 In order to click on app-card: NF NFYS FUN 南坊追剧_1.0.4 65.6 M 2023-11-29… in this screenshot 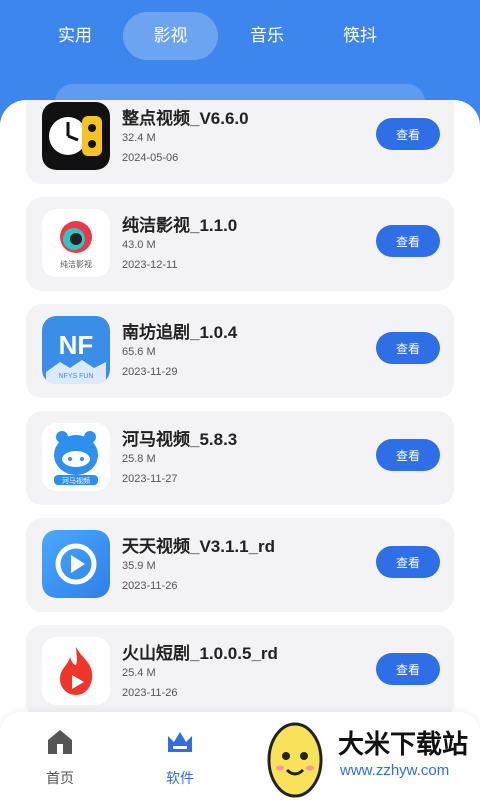, I will do `click(240, 351)`.